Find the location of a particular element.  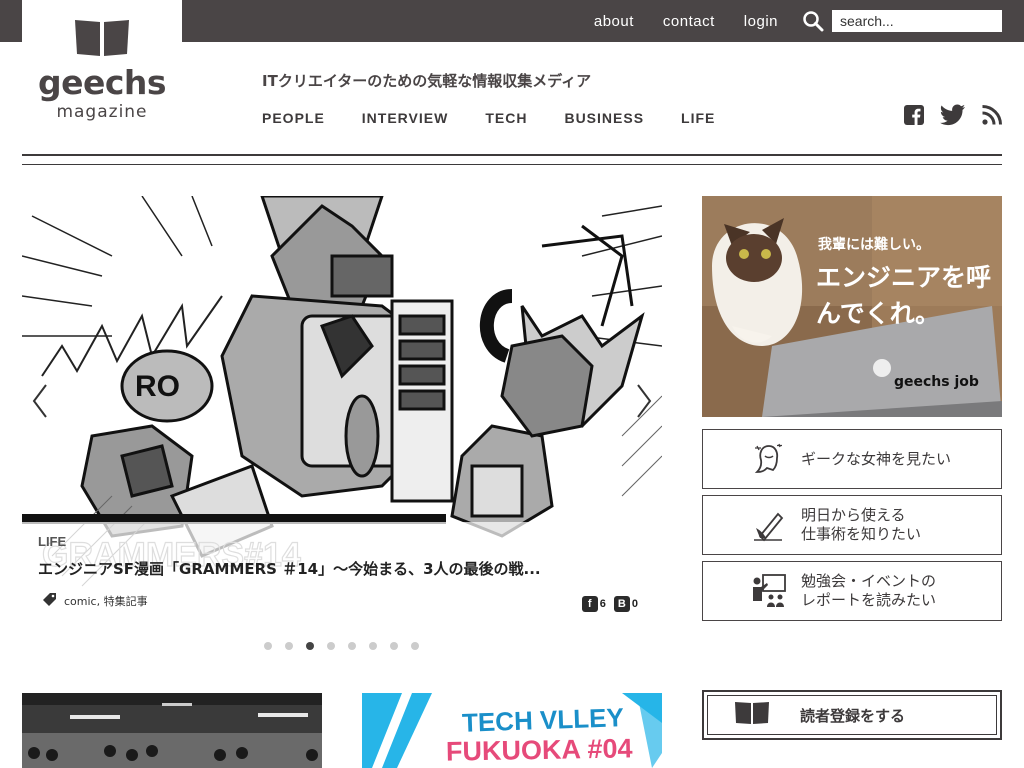

work-tips-button: 明日から使える 仕事術を知りたい is located at coordinates (852, 525).